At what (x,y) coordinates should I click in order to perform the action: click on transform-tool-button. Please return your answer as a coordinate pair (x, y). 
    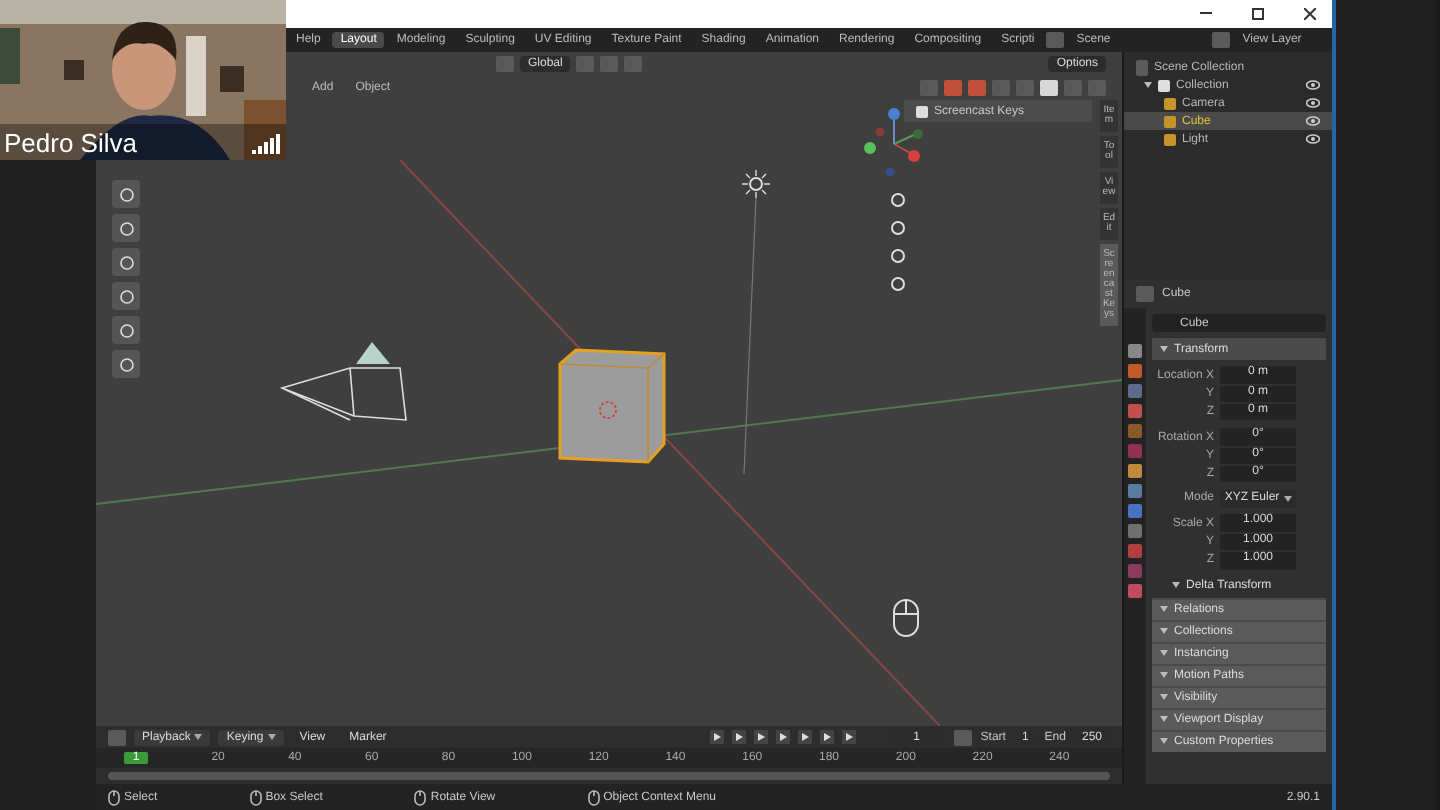
    Looking at the image, I should click on (126, 296).